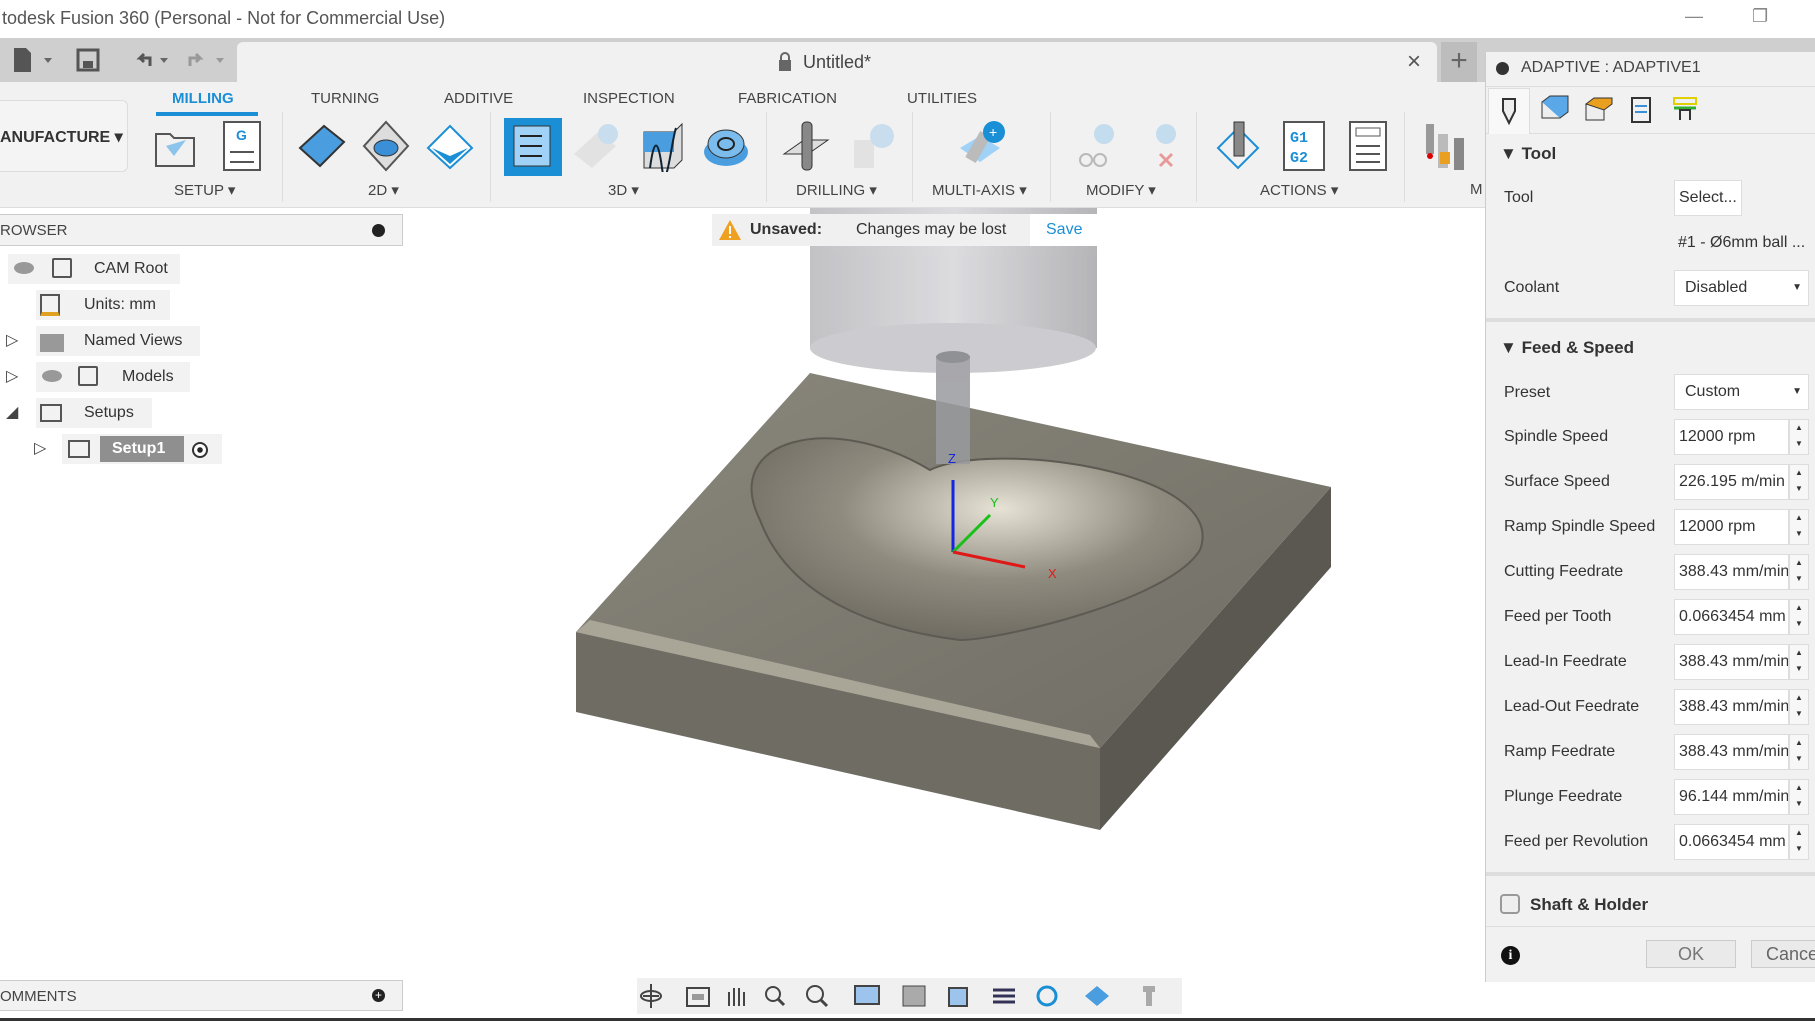 The height and width of the screenshot is (1021, 1815). I want to click on group-multi-axis: MULTI-AXIS ▾, so click(979, 190).